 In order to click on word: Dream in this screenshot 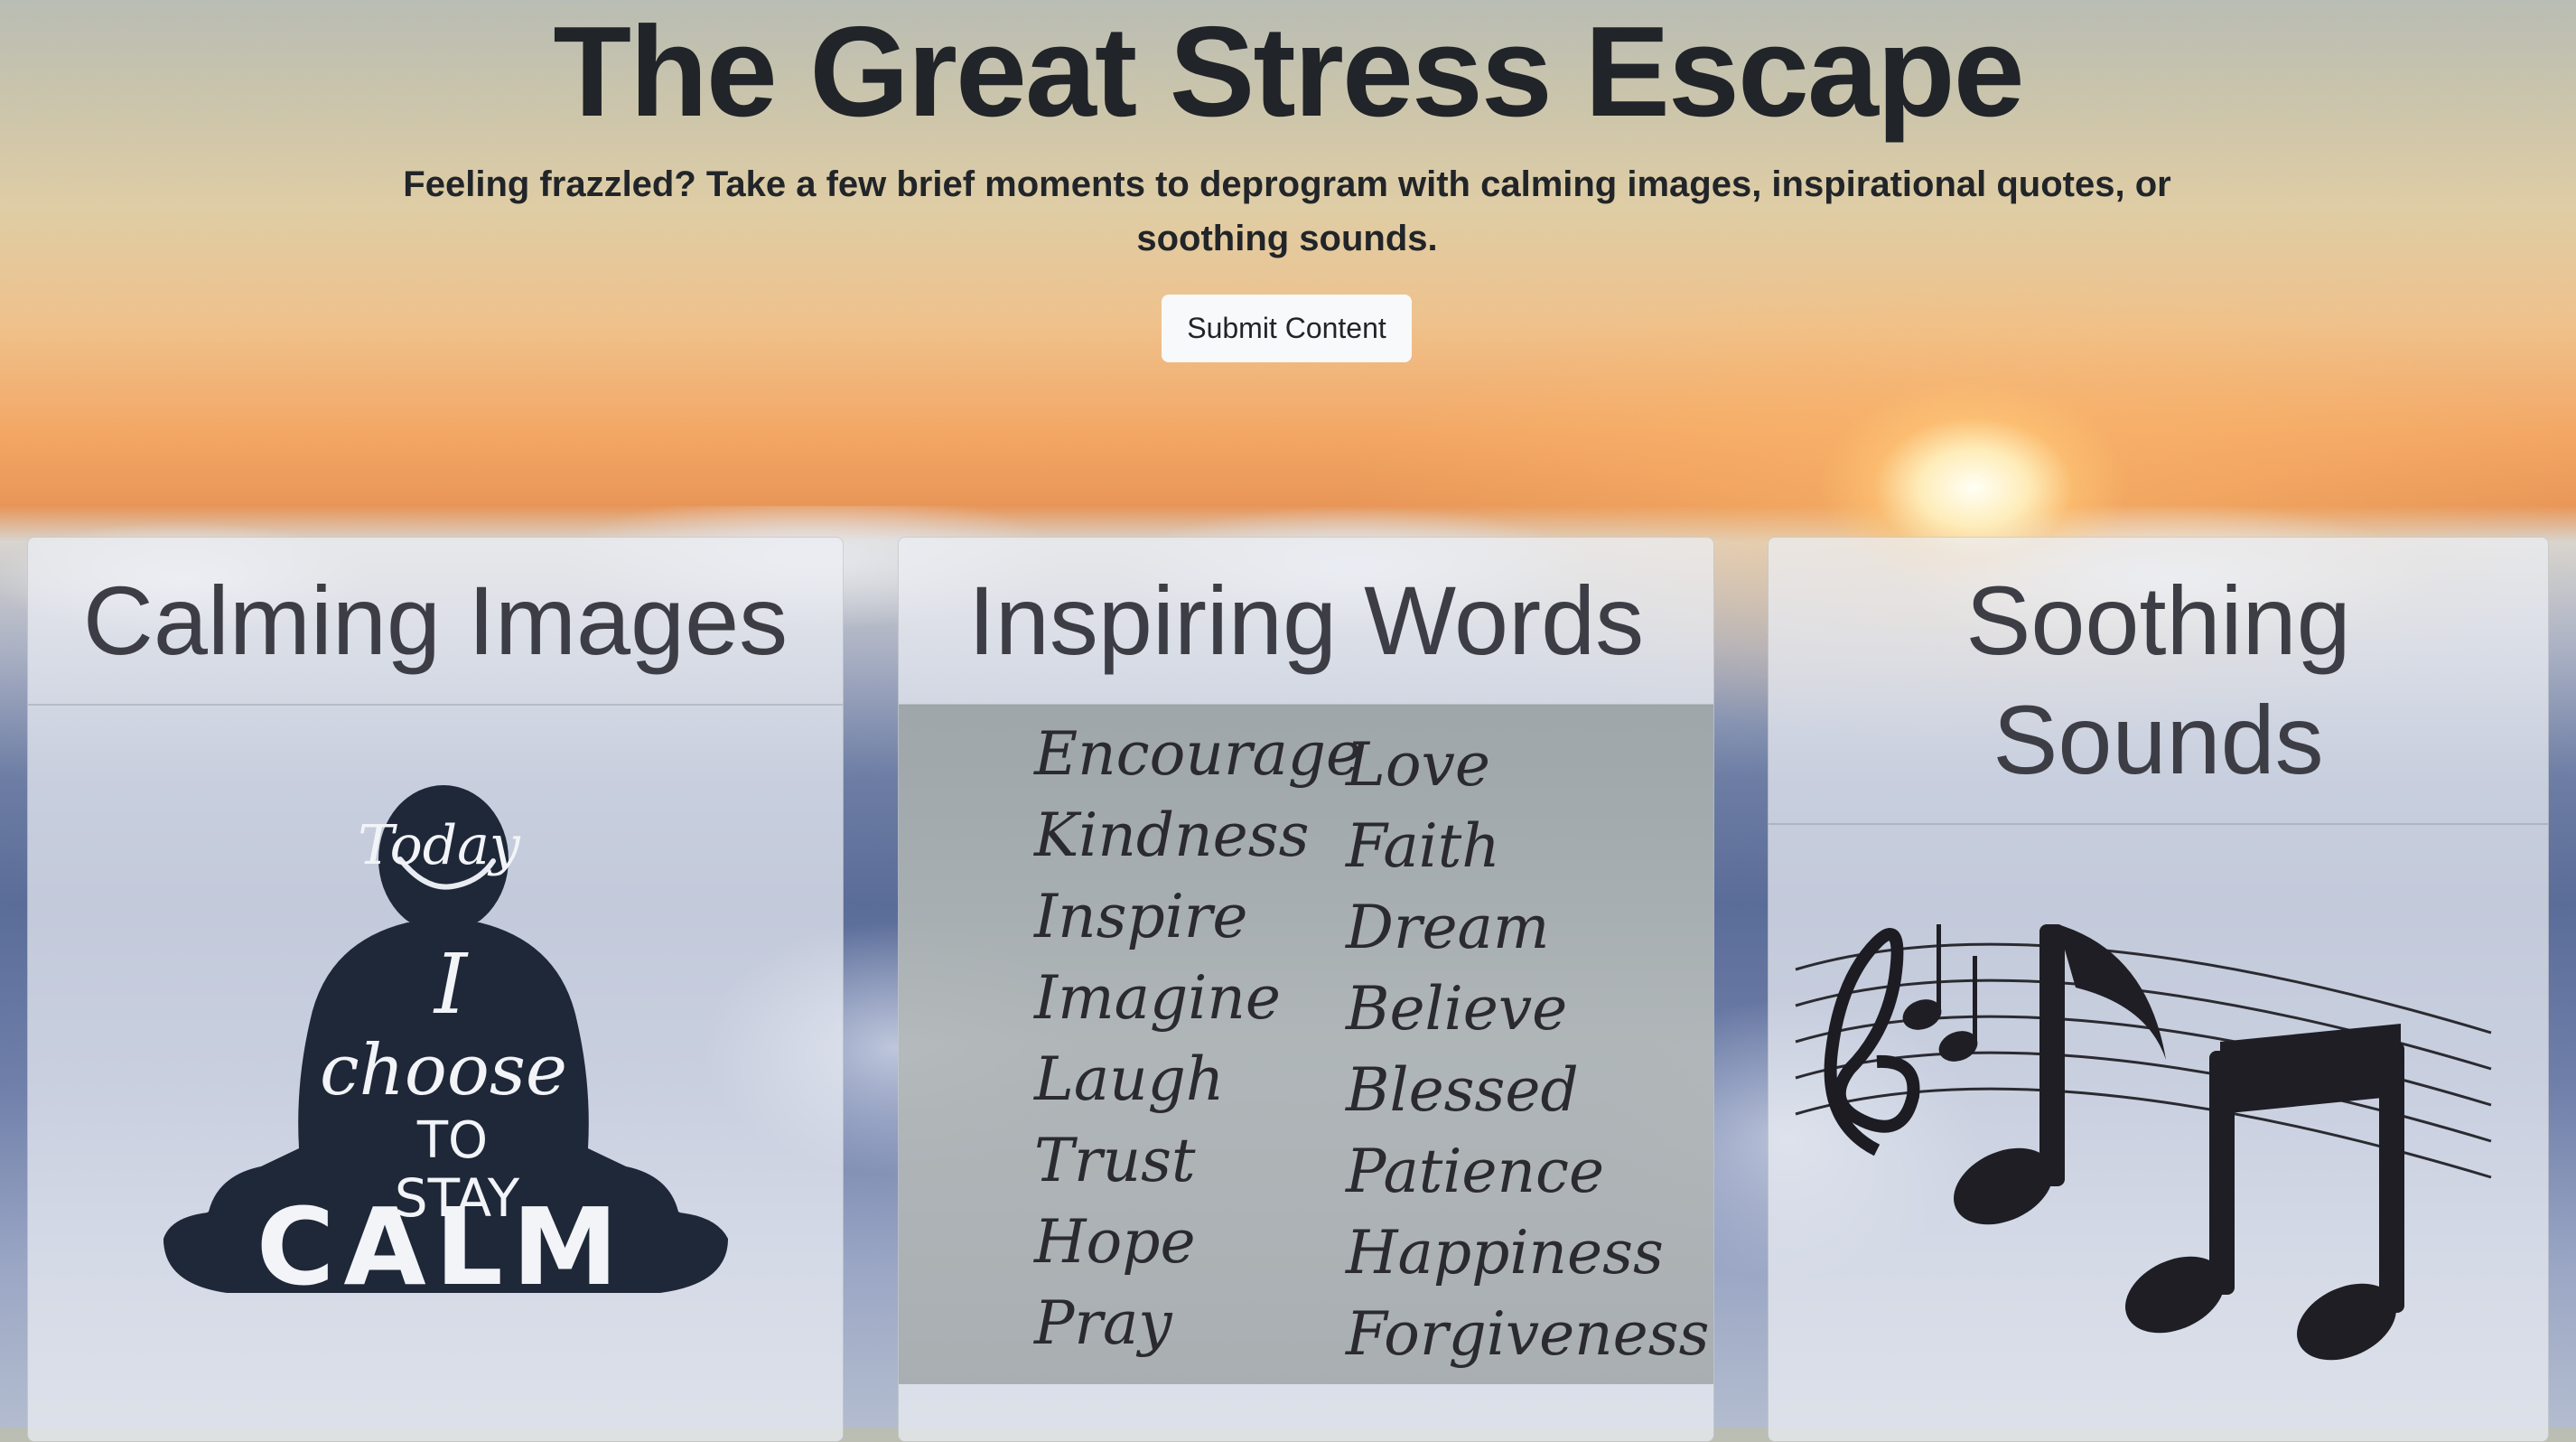, I will do `click(1448, 928)`.